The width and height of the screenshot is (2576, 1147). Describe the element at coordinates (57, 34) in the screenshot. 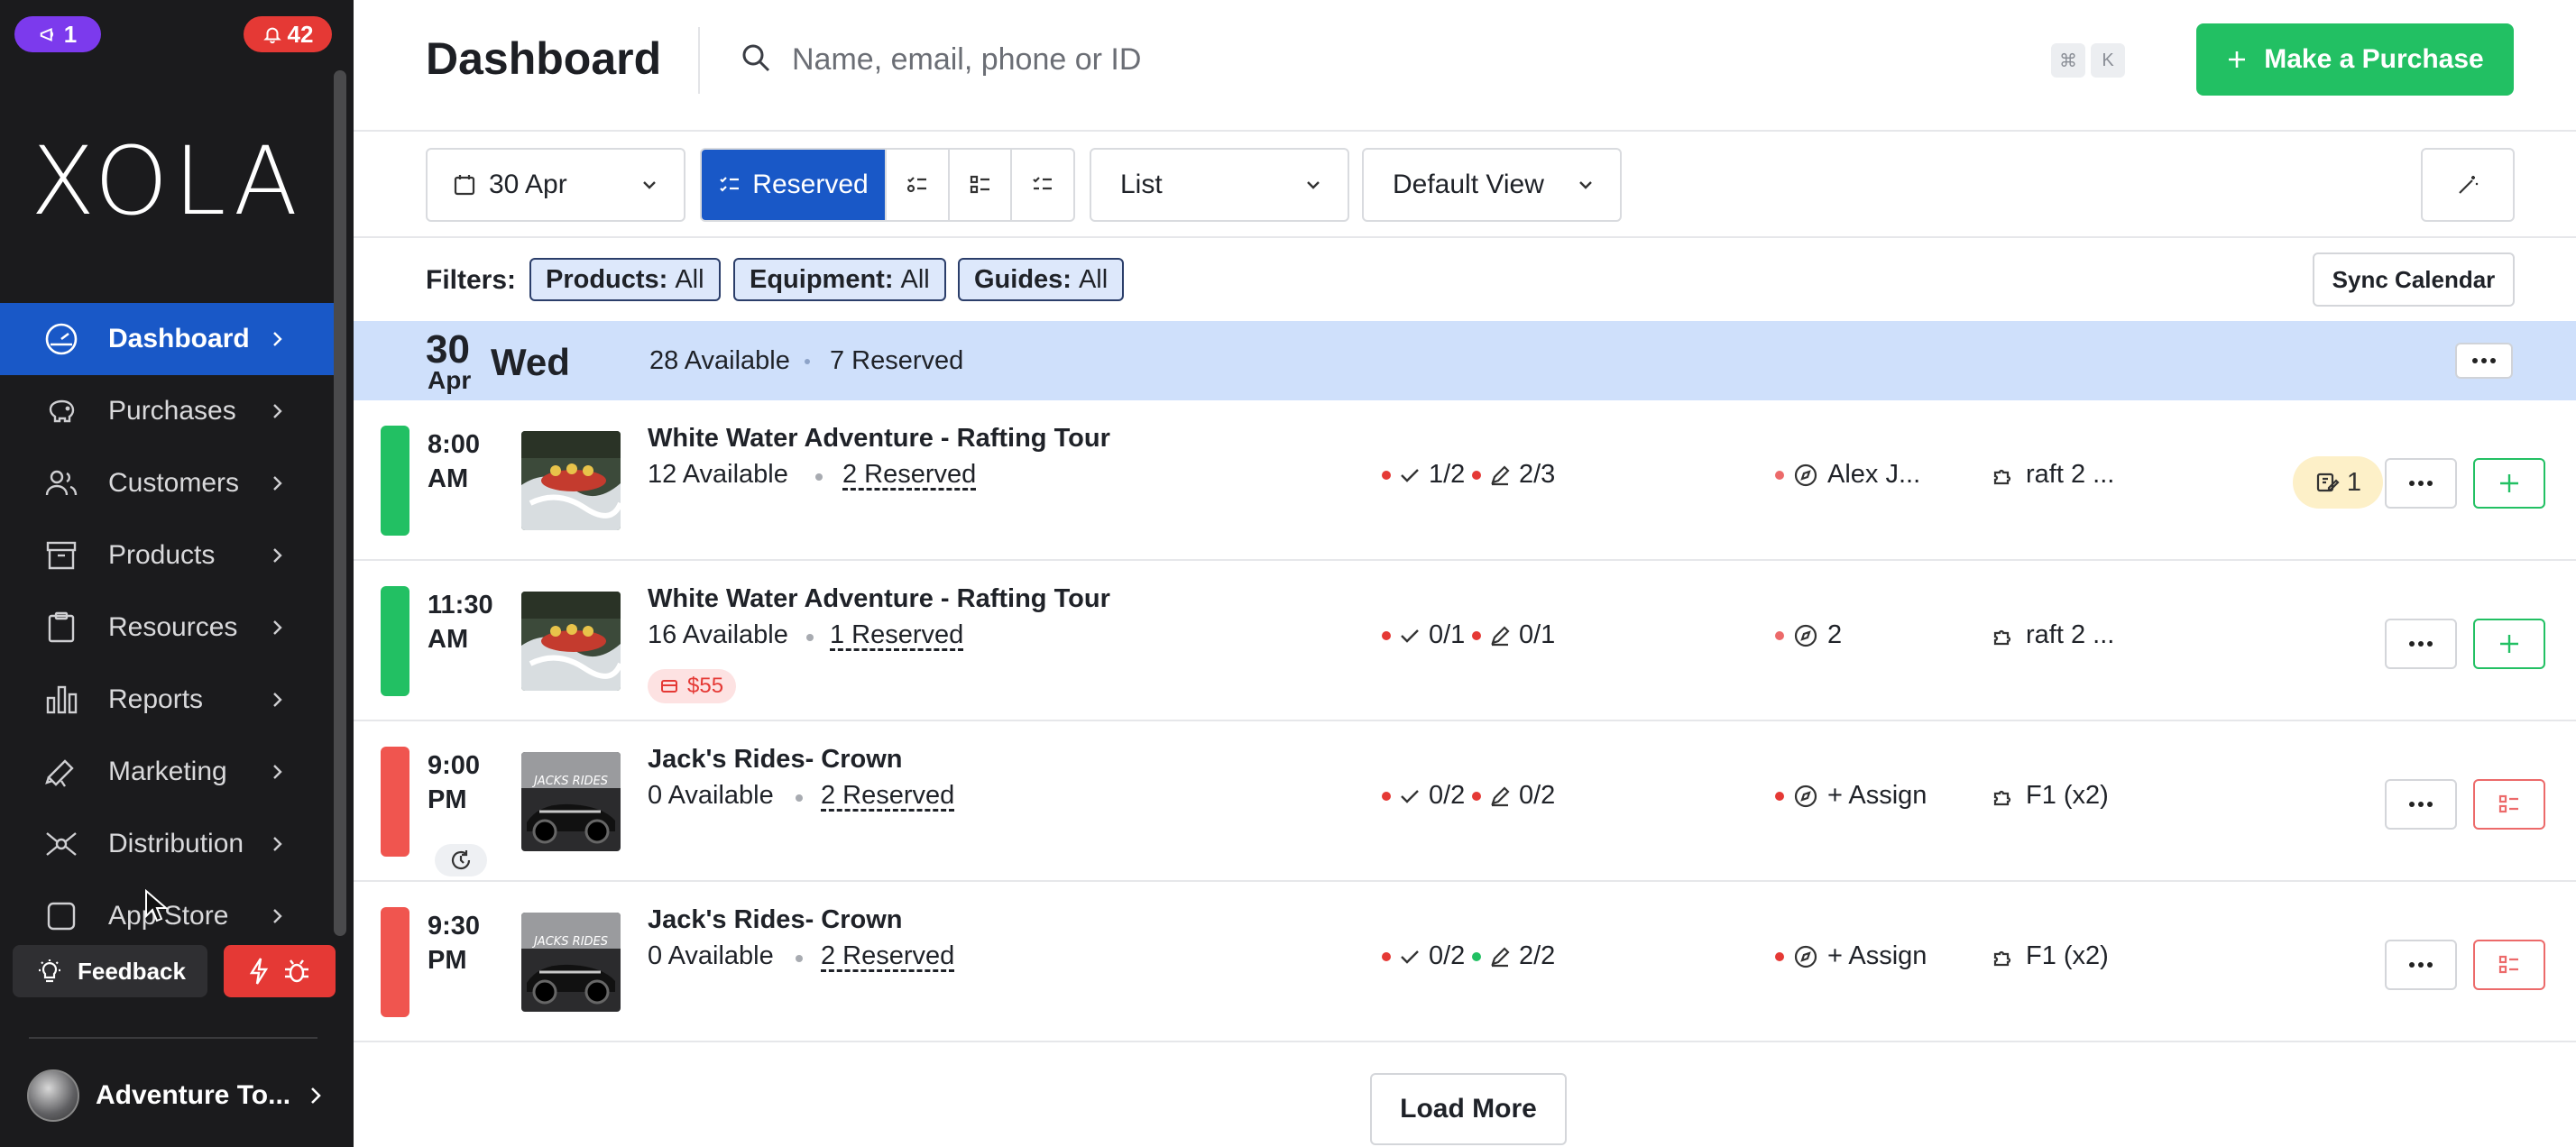

I see `announcements-badge: 1` at that location.